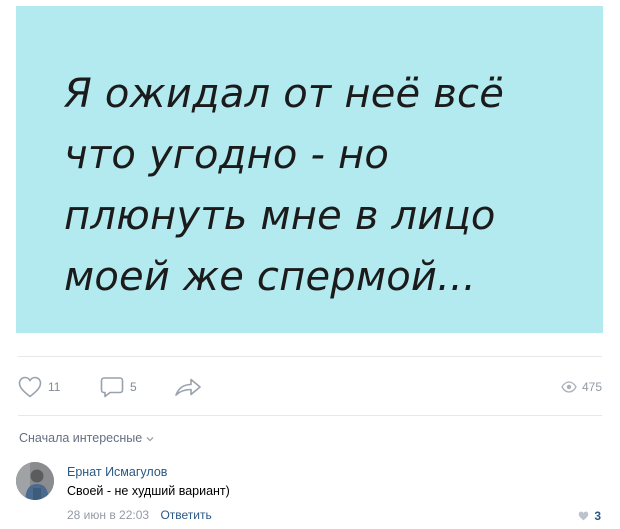 This screenshot has height=529, width=620. Describe the element at coordinates (150, 438) in the screenshot. I see `chevron-down-icon` at that location.